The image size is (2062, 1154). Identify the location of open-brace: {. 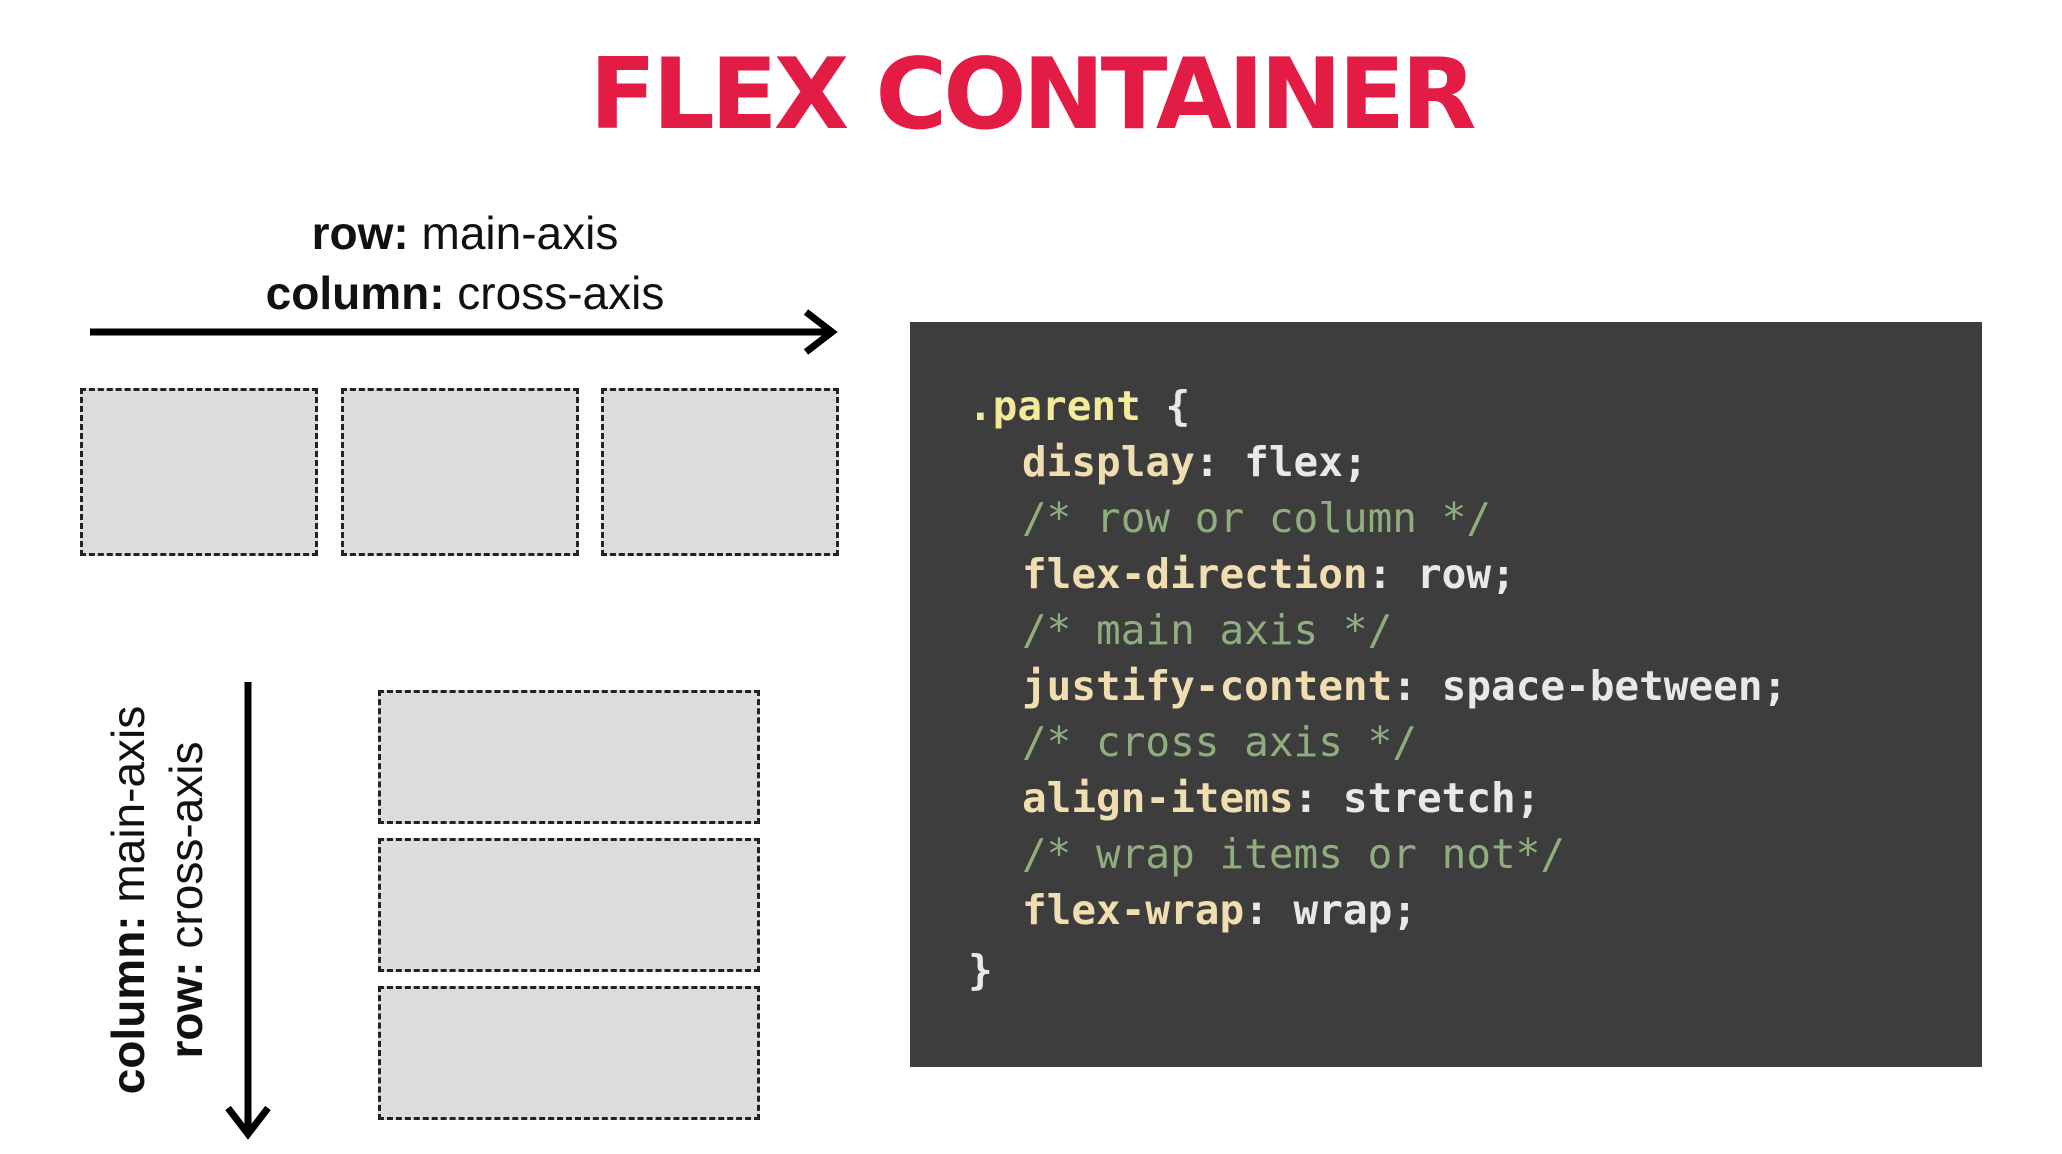
(1165, 406).